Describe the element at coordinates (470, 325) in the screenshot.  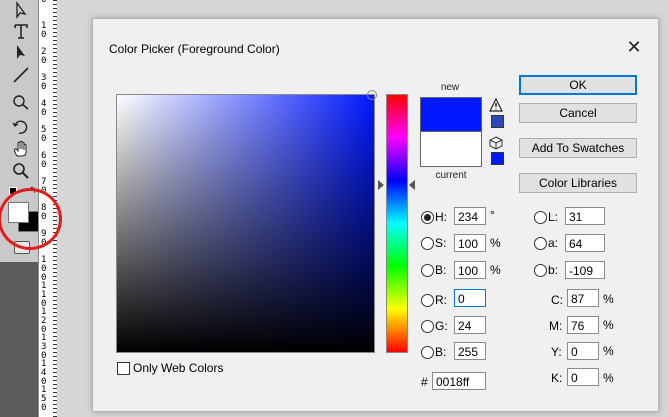
I see `green-input: 24` at that location.